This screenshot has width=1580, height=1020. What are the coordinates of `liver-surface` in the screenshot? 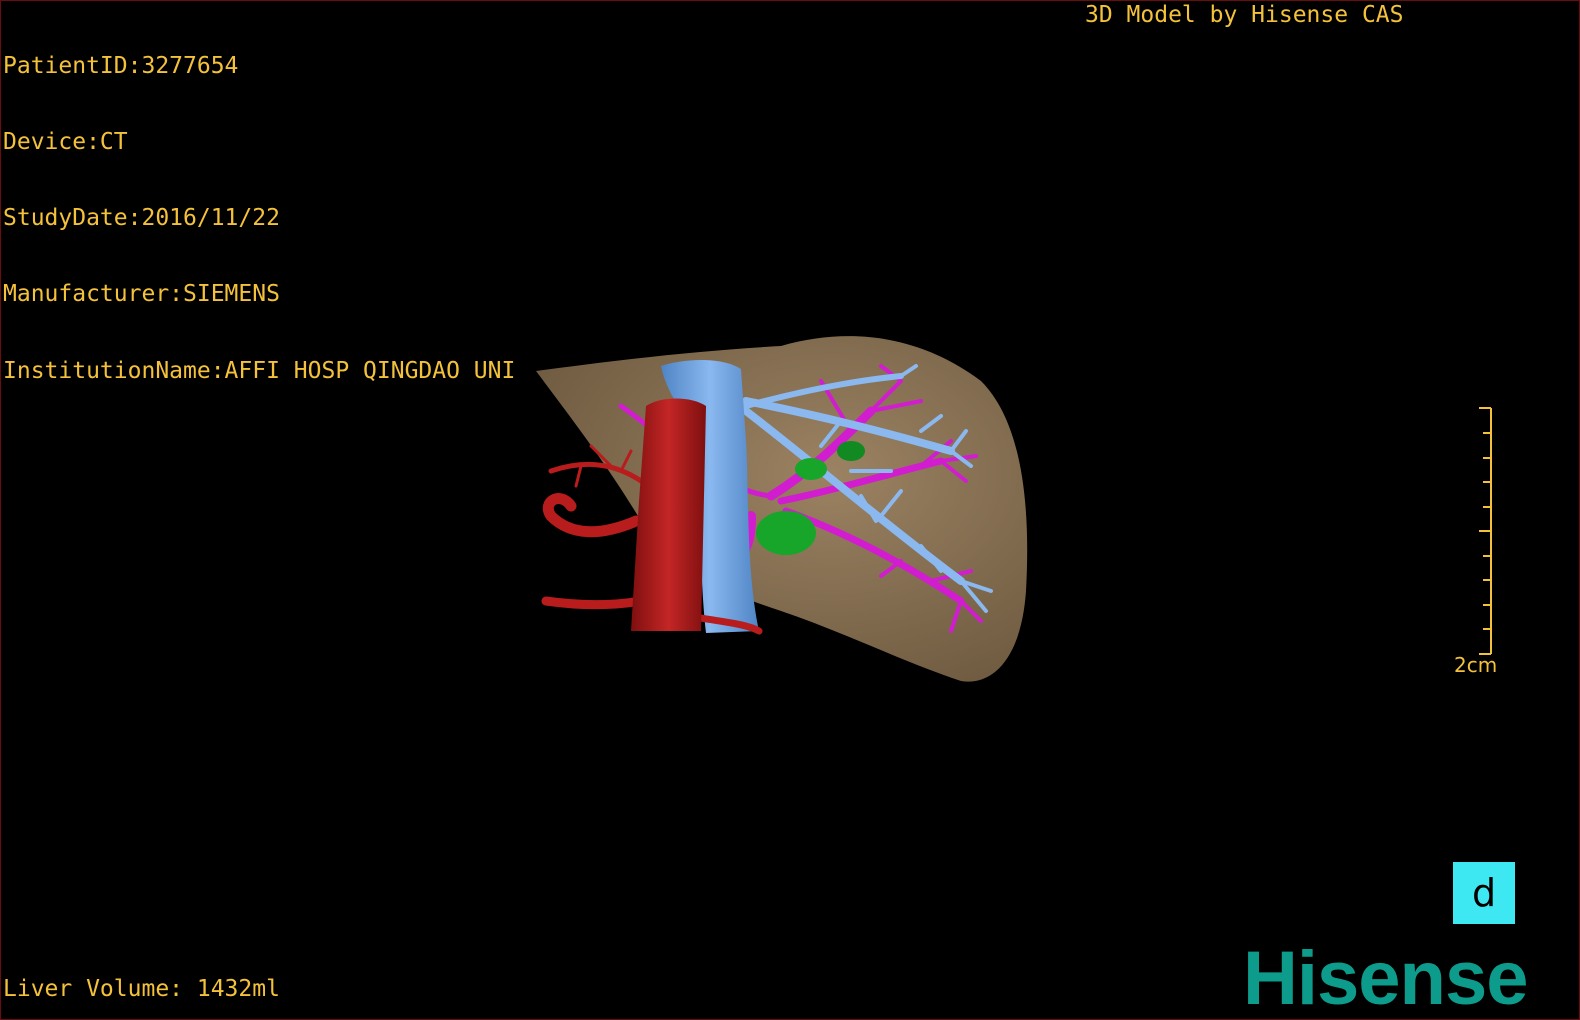 It's located at (782, 509).